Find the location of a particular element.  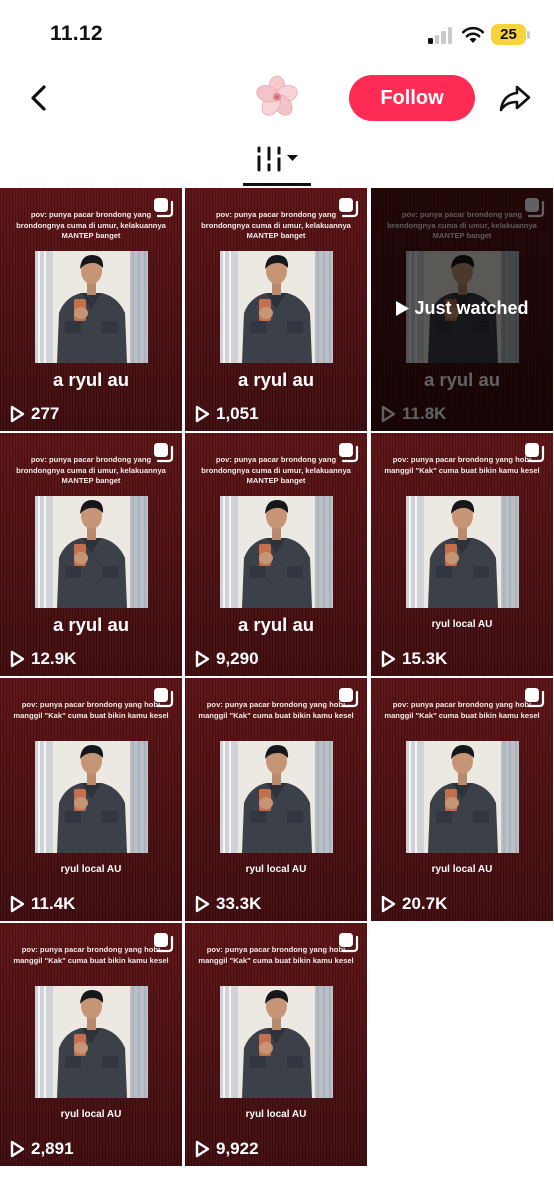

battery-level: 25 is located at coordinates (508, 34).